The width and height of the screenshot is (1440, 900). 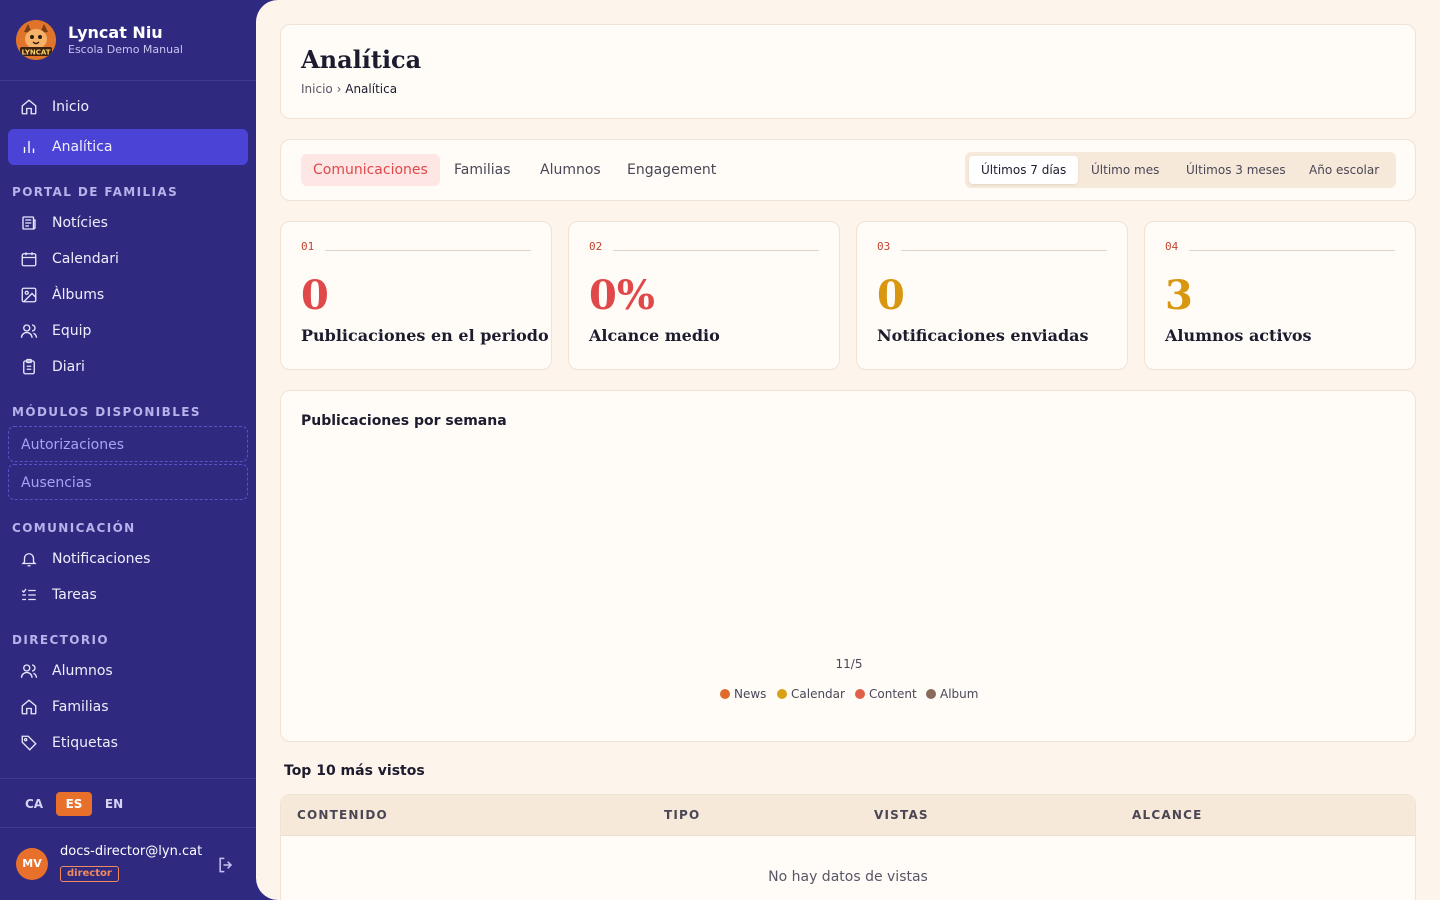 What do you see at coordinates (570, 170) in the screenshot?
I see `tab-alumnos: Alumnos` at bounding box center [570, 170].